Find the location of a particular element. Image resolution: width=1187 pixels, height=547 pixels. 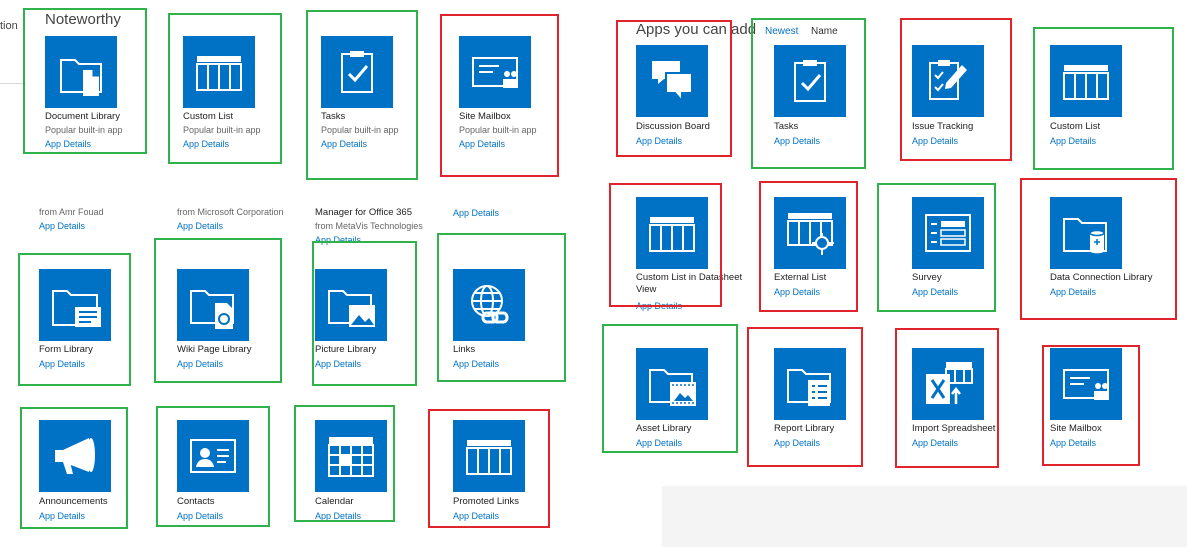

app-name: Survey is located at coordinates (927, 277).